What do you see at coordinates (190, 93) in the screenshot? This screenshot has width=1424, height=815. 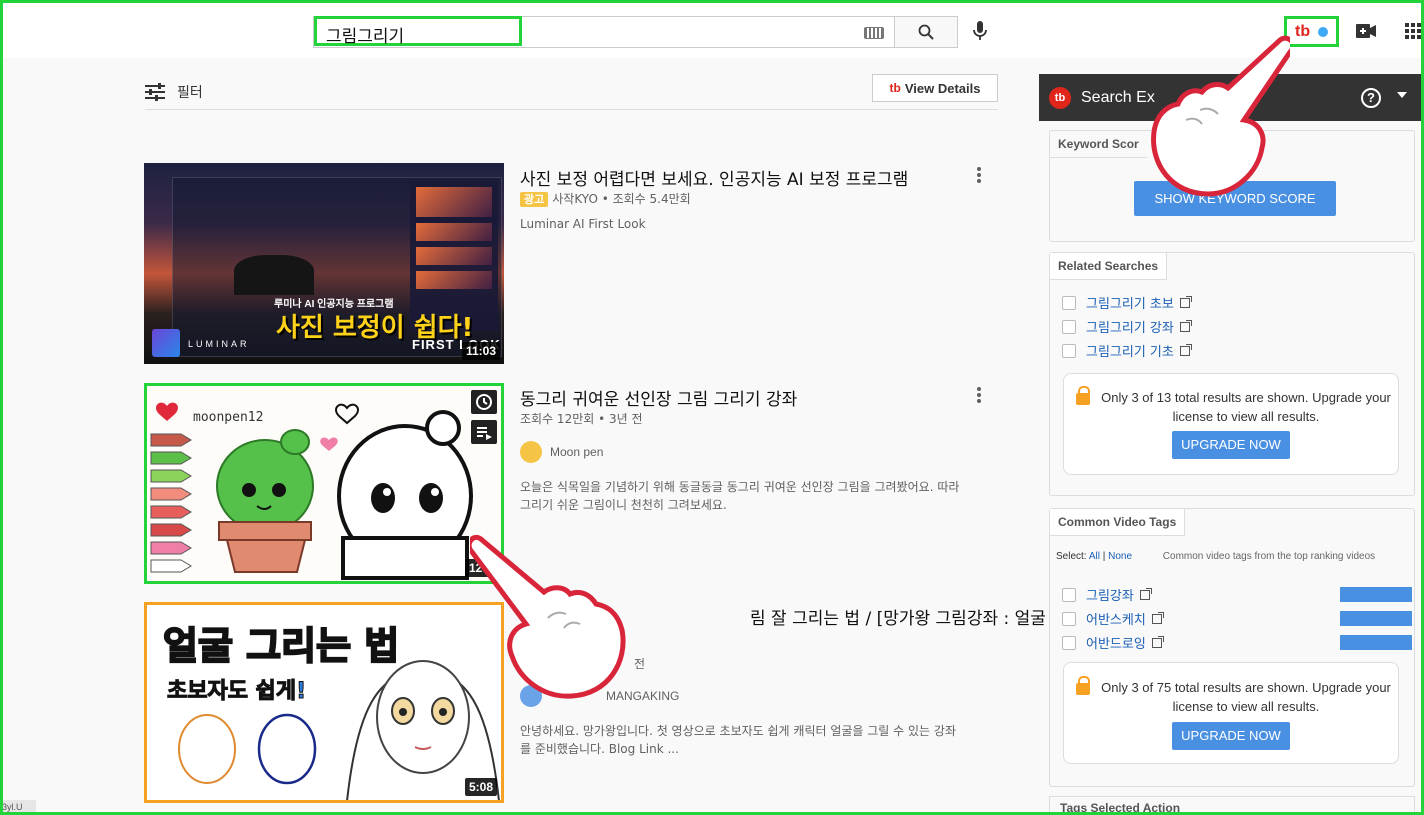 I see `filter-label: 필터` at bounding box center [190, 93].